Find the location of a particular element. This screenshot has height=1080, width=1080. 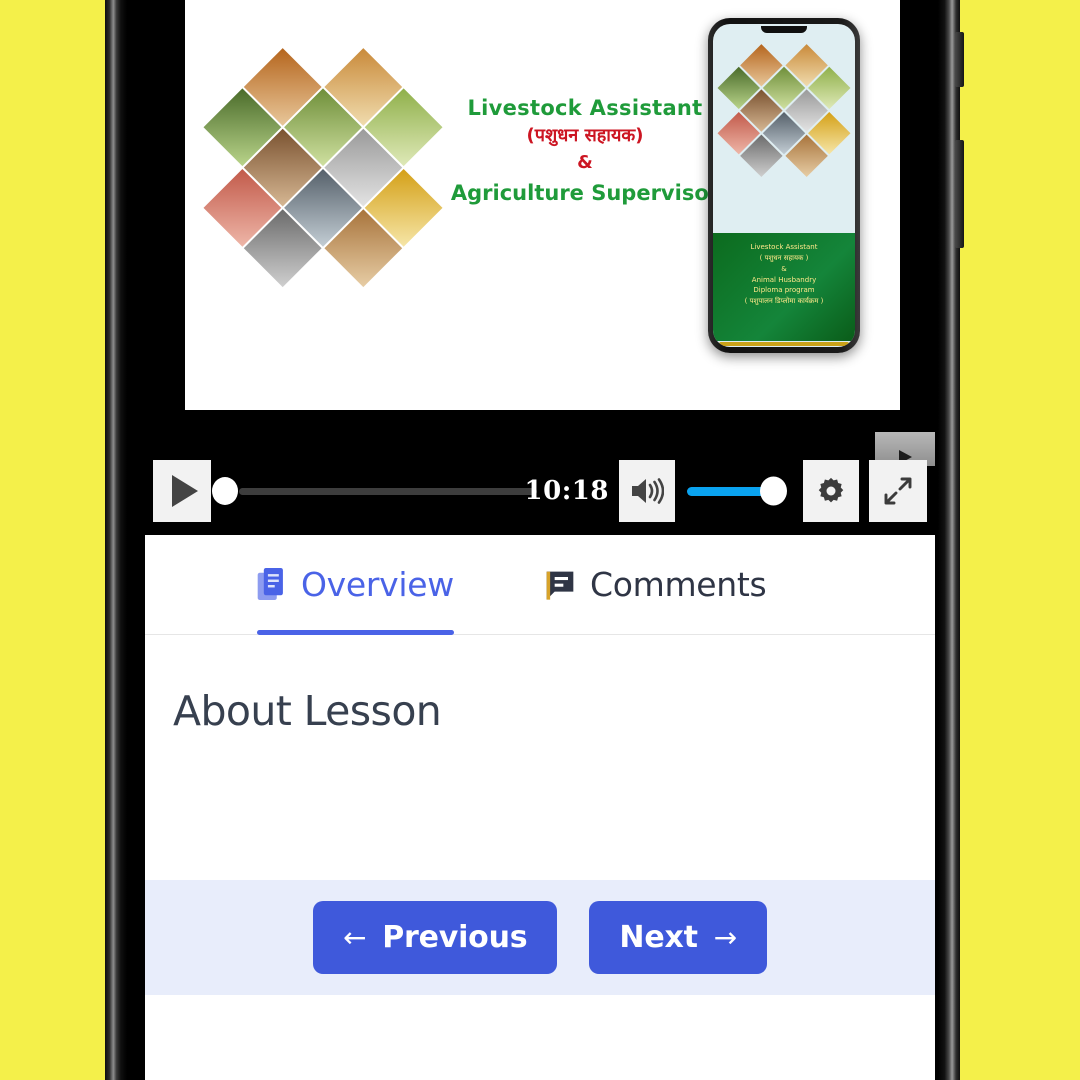

document-icon is located at coordinates (270, 583).